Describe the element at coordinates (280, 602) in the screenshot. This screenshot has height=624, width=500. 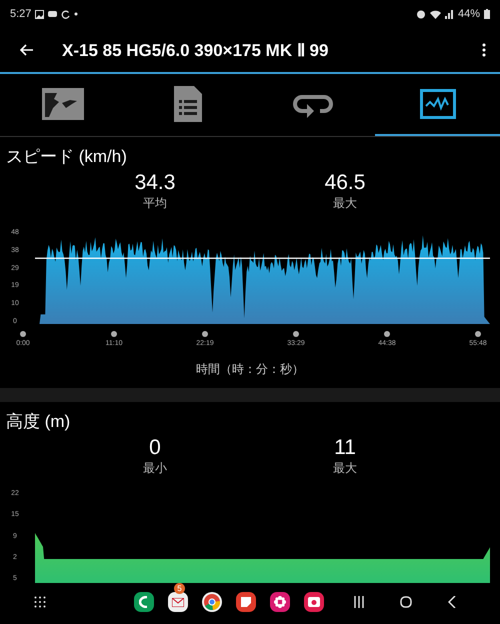
I see `flower-app-icon` at that location.